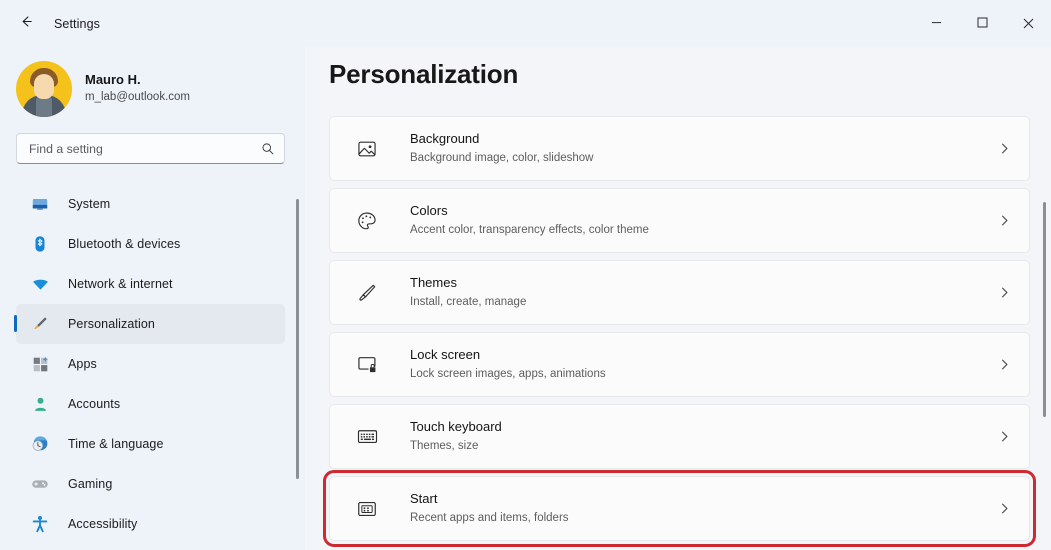  I want to click on sidebar-item-gaming: Gaming, so click(150, 484).